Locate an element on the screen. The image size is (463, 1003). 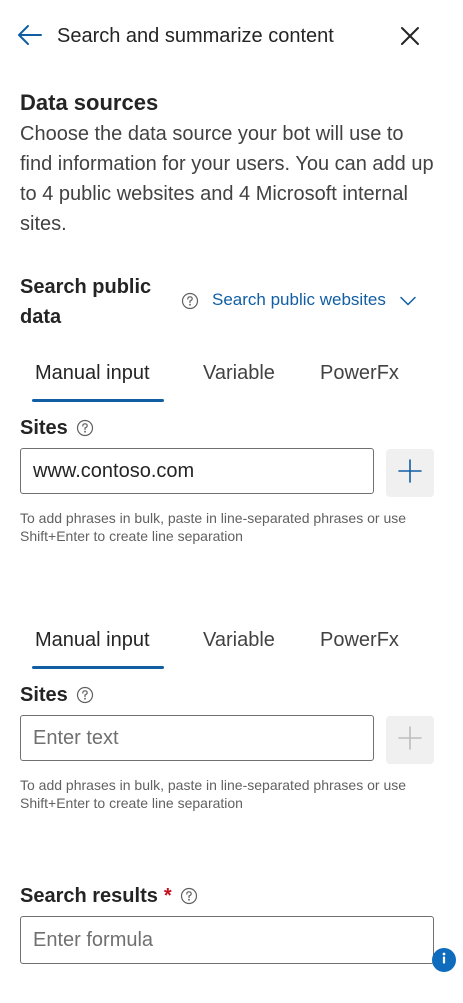
search-public-websites-dropdown: Search public websites is located at coordinates (314, 300).